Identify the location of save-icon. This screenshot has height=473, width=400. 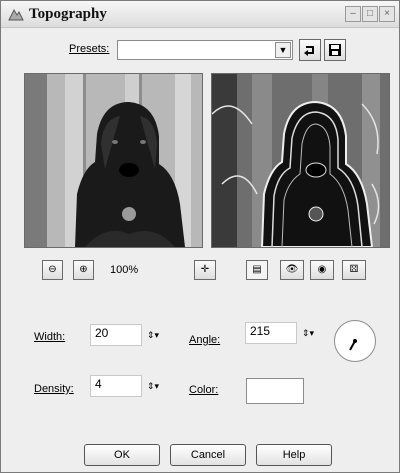
(335, 50).